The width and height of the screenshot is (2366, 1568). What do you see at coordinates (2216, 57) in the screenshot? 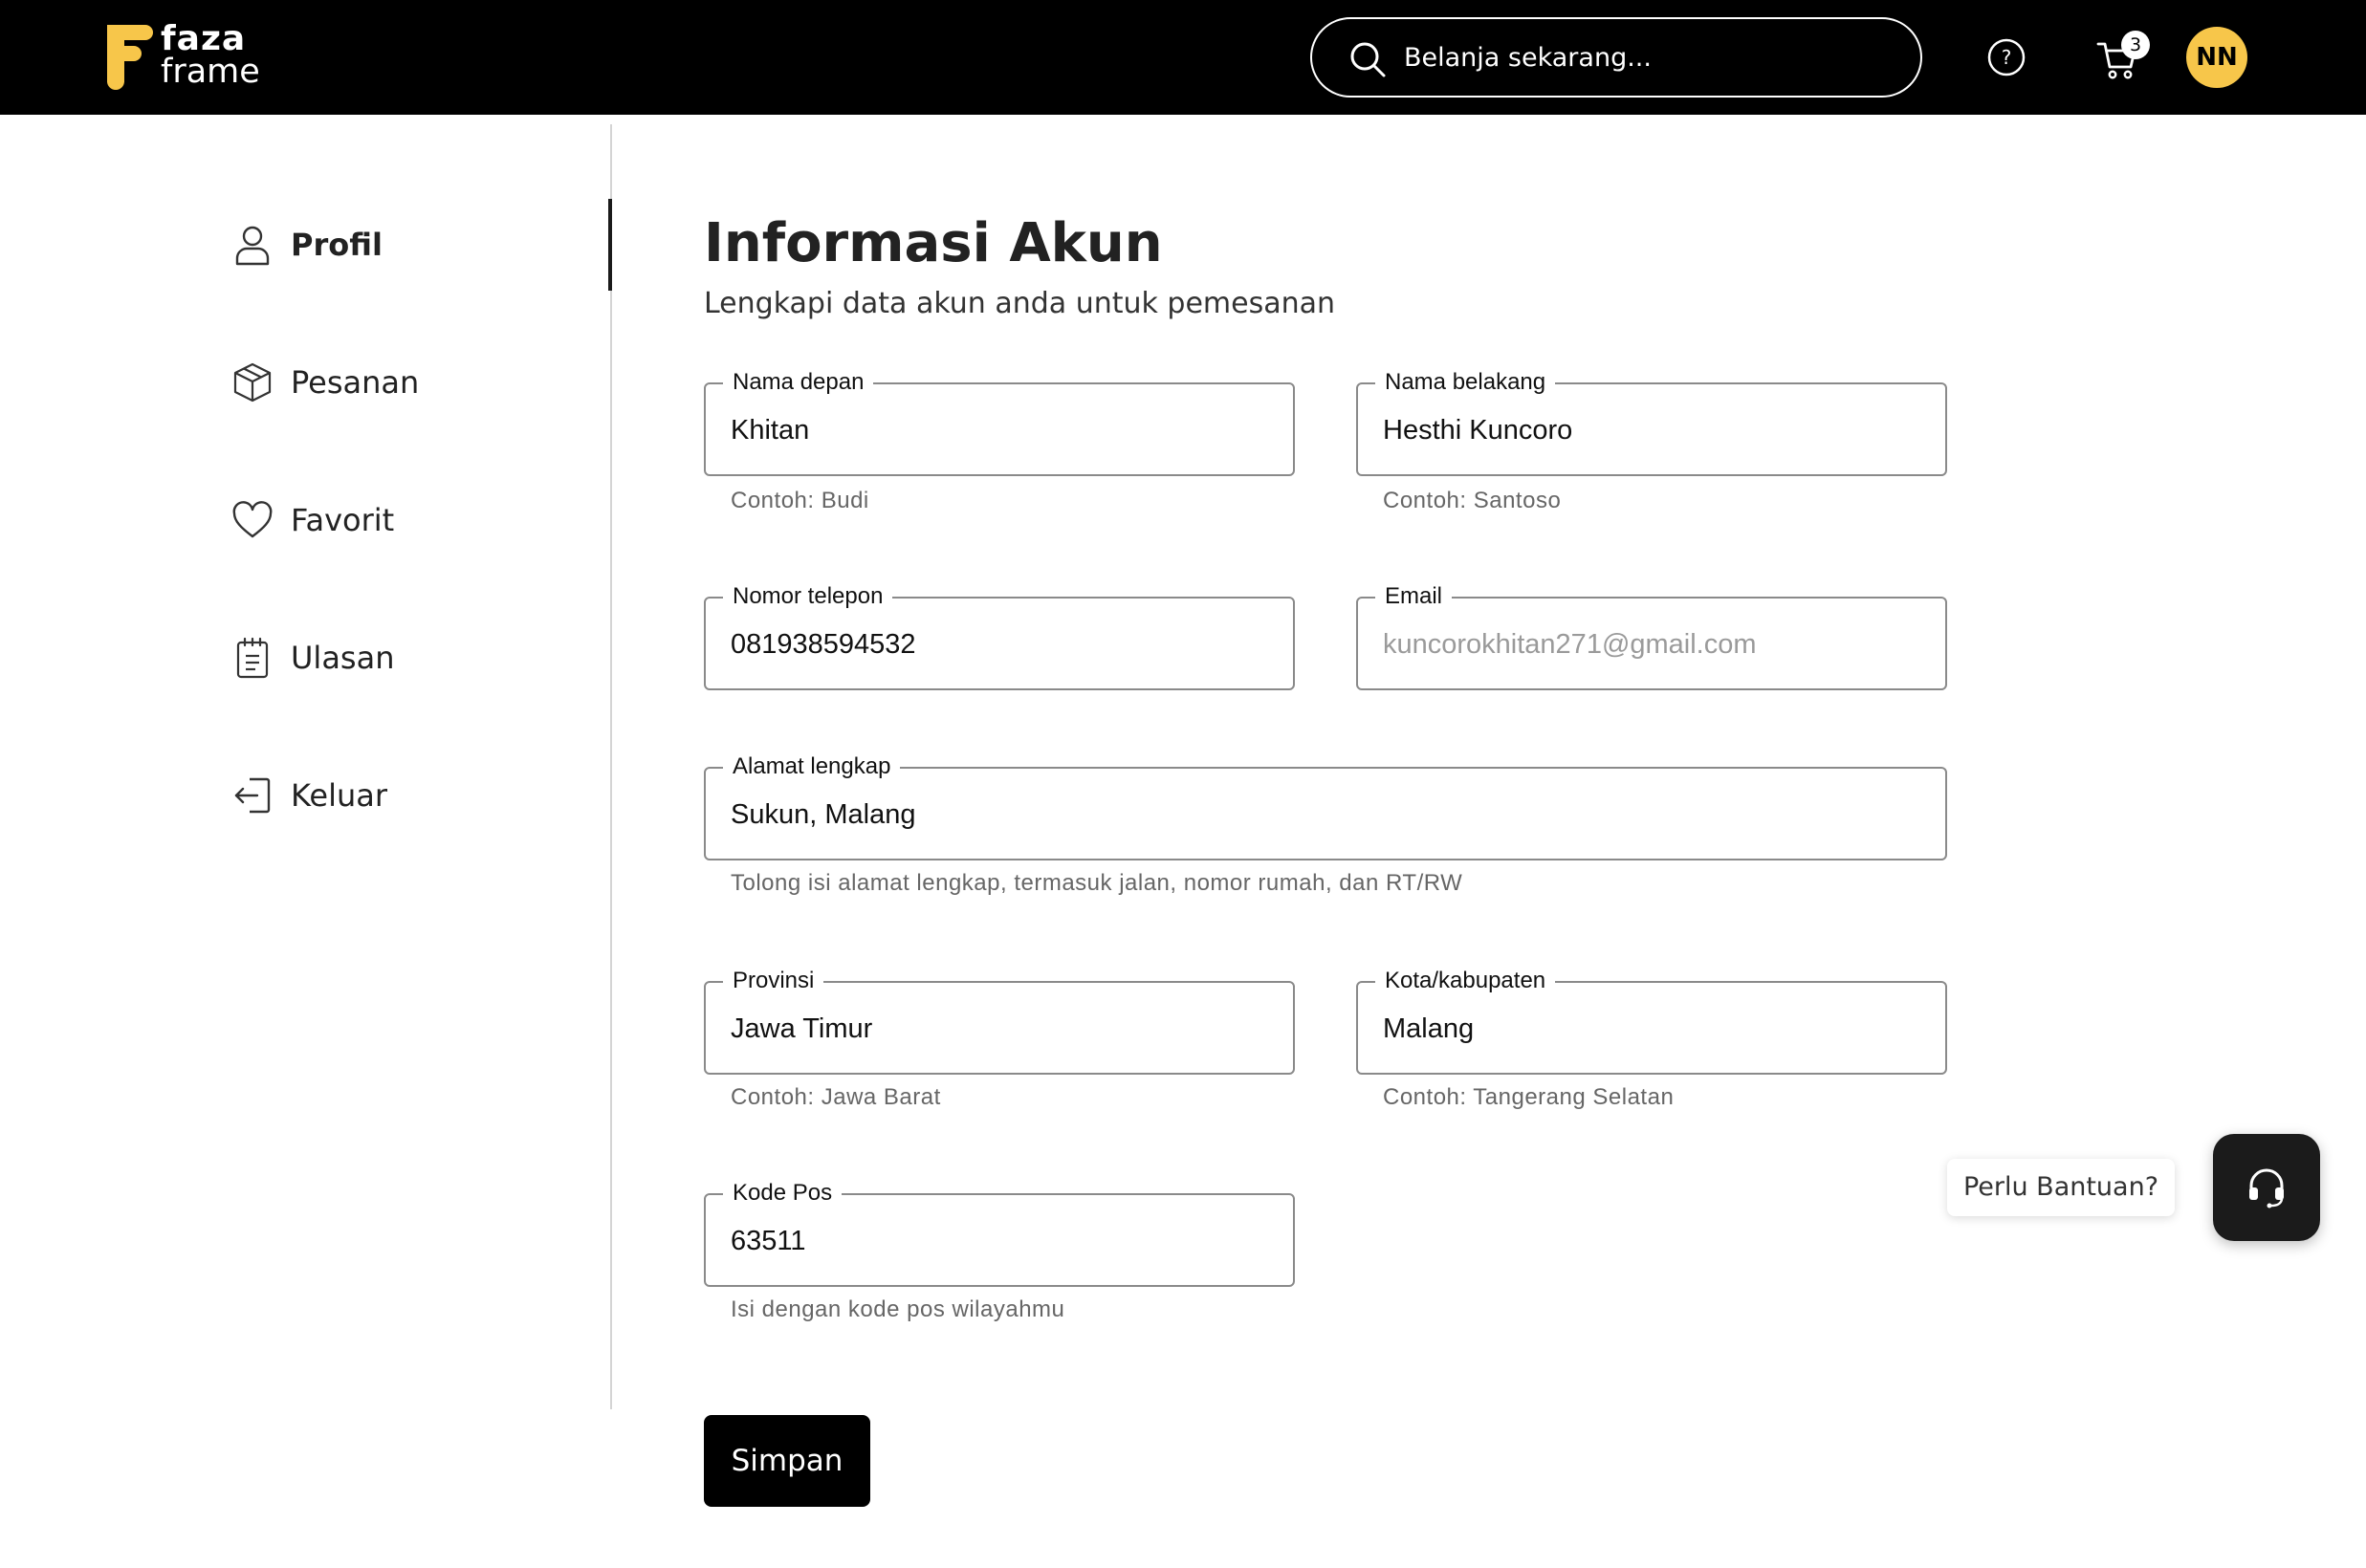
I see `user-avatar: NN` at bounding box center [2216, 57].